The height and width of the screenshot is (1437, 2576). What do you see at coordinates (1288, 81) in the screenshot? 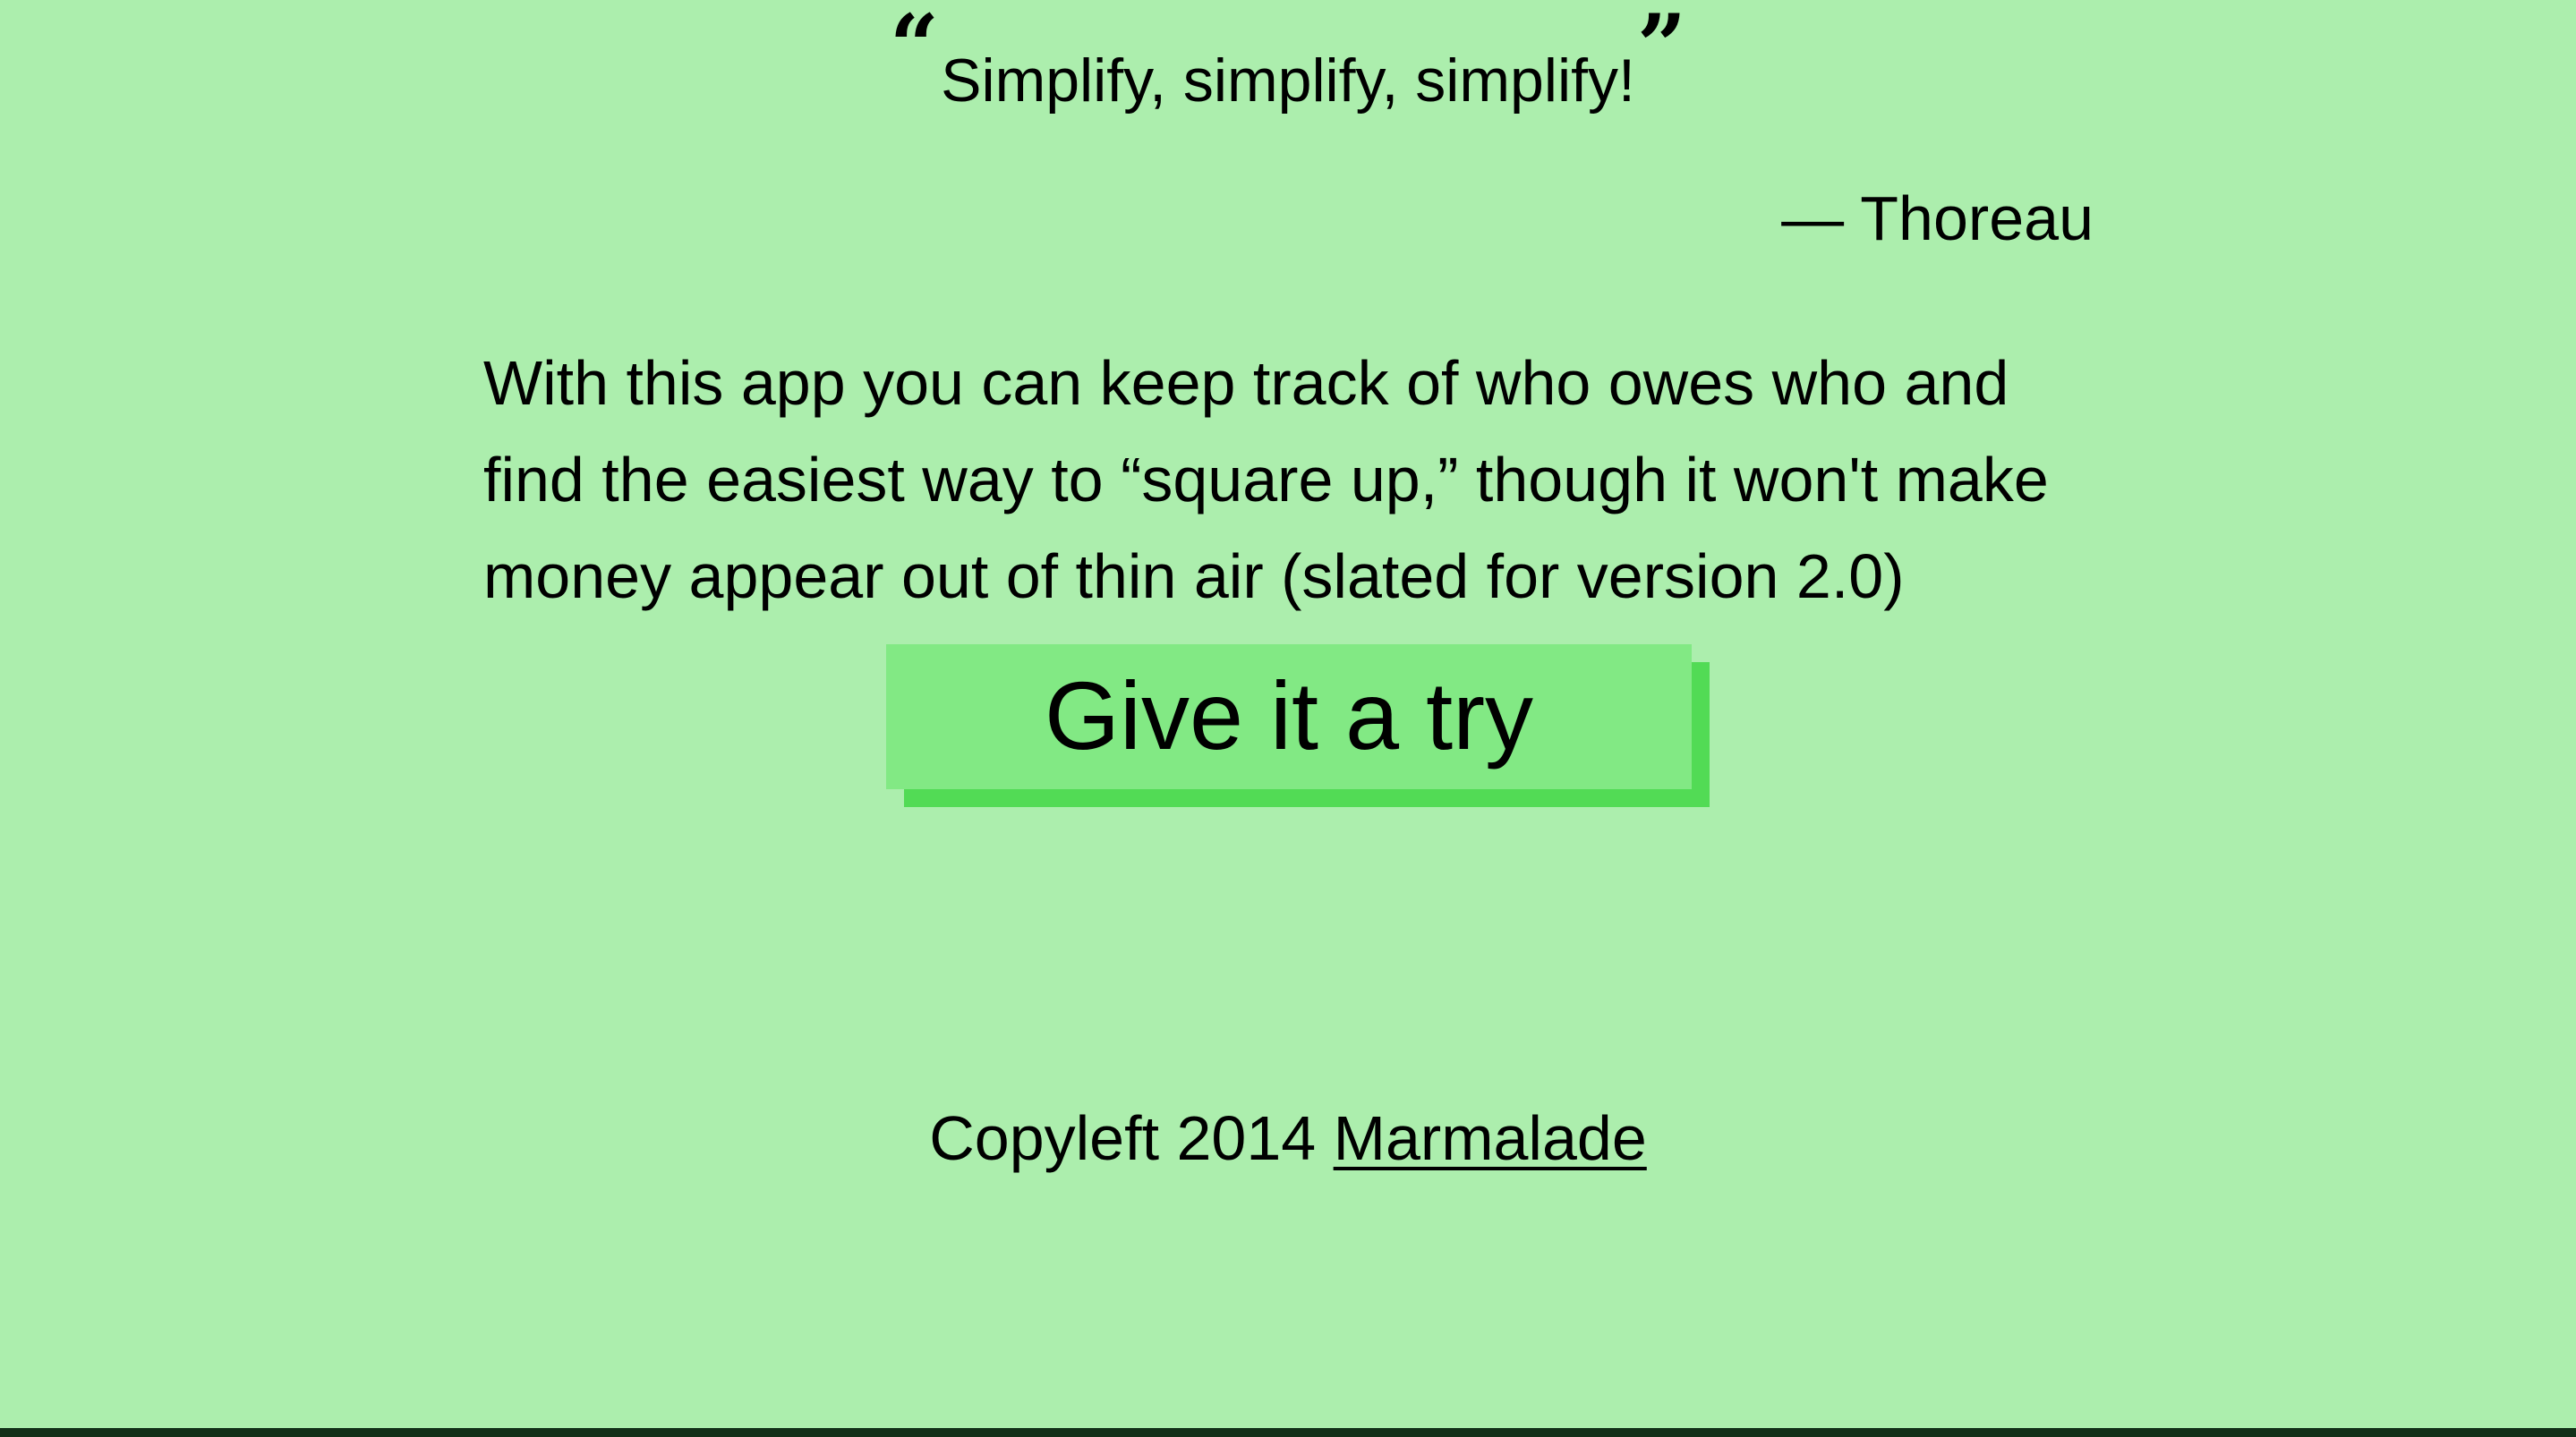
I see `quote-text: Simplify, simplify, simplify!` at bounding box center [1288, 81].